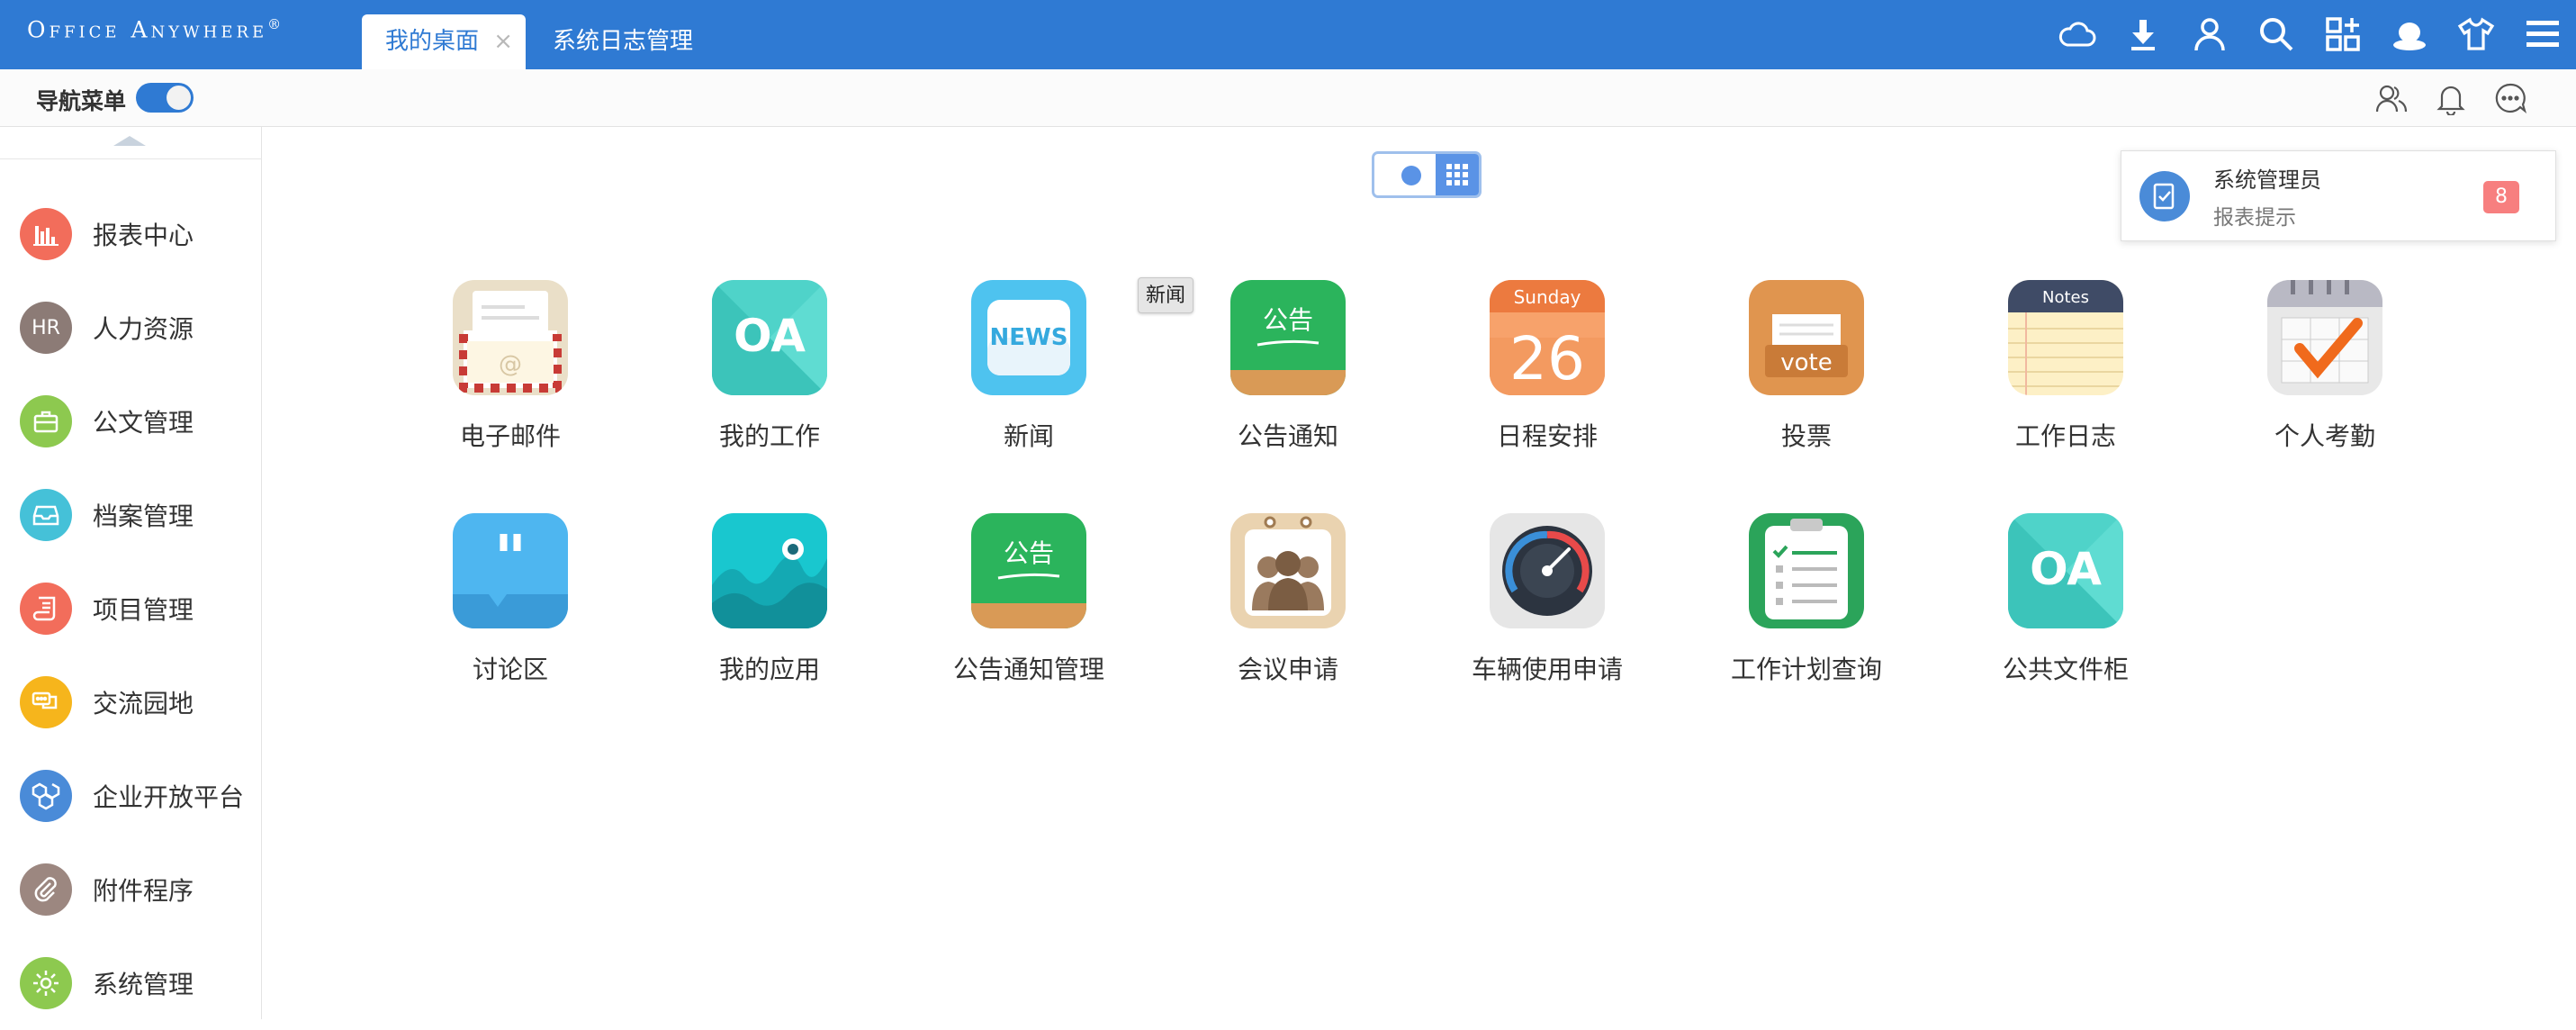  I want to click on oa-text: OA, so click(2066, 569).